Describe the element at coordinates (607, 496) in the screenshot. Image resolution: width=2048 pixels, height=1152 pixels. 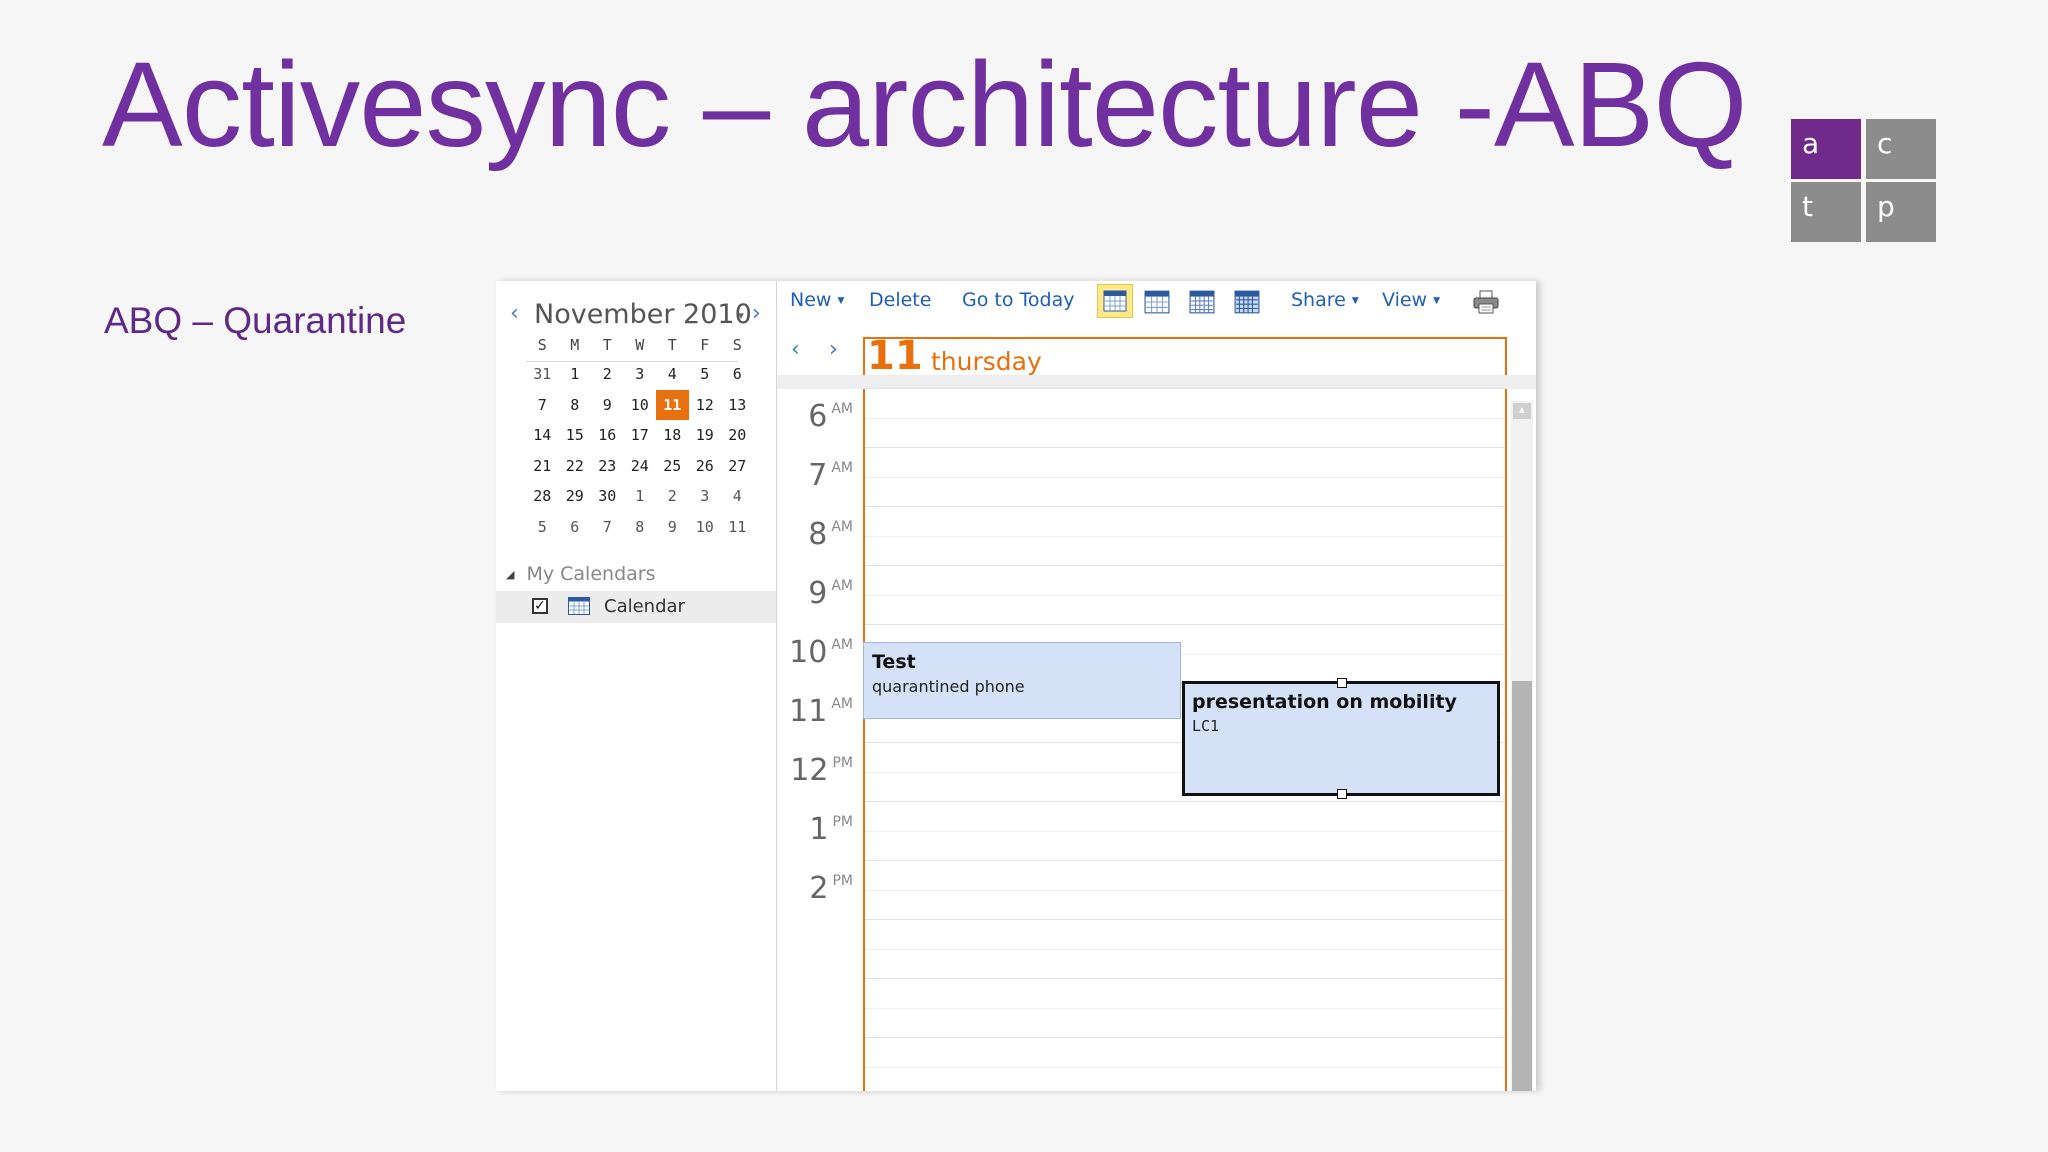
I see `mini-calendar-day: 30` at that location.